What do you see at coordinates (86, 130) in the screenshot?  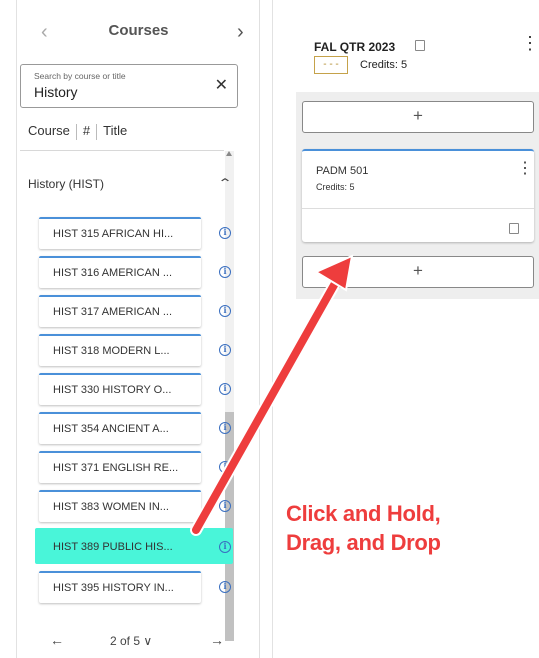 I see `sort-number: #` at bounding box center [86, 130].